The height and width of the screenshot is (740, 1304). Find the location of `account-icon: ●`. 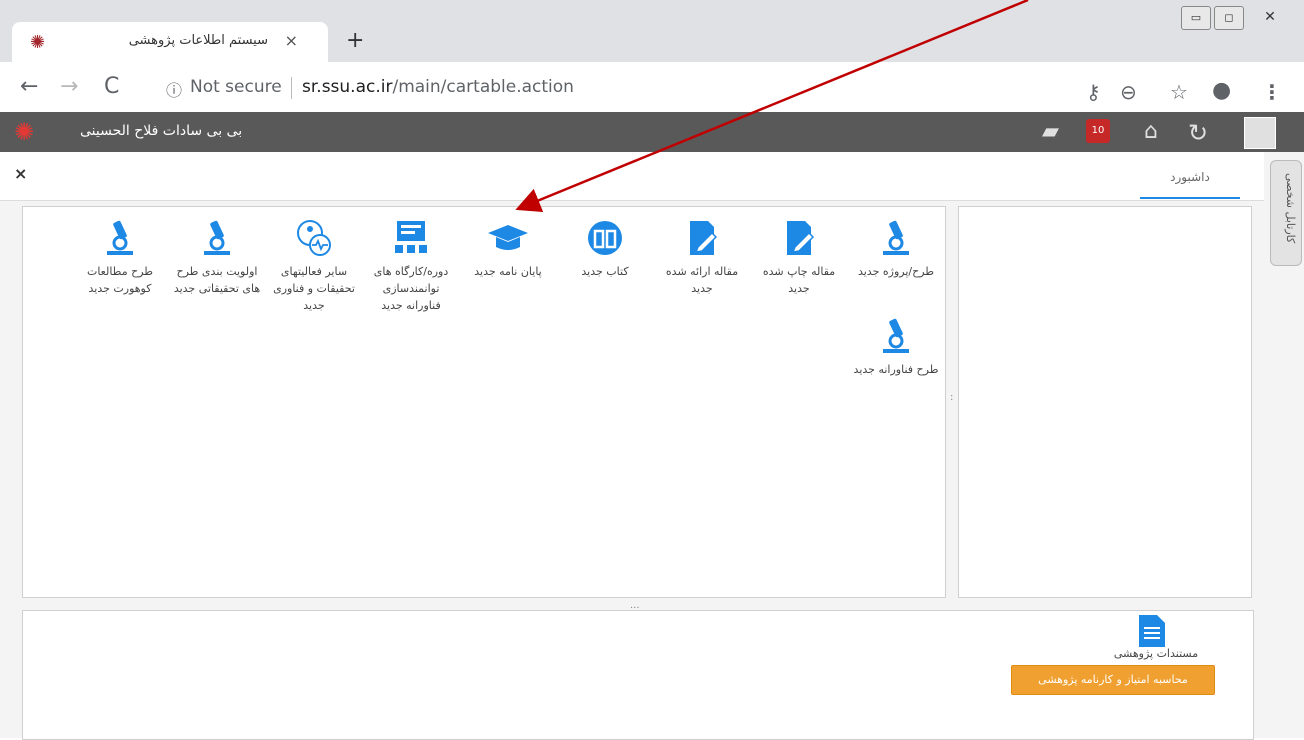

account-icon: ● is located at coordinates (1221, 90).